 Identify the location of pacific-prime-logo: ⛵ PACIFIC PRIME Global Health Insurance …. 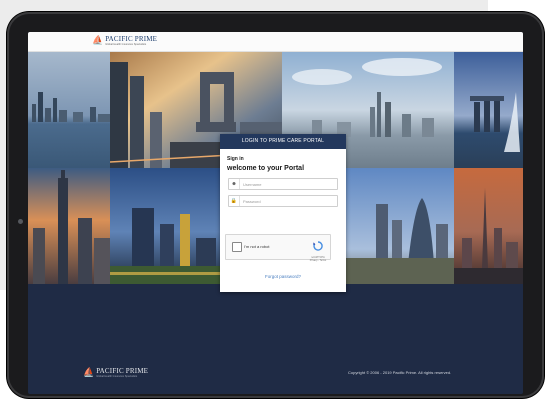
(124, 40).